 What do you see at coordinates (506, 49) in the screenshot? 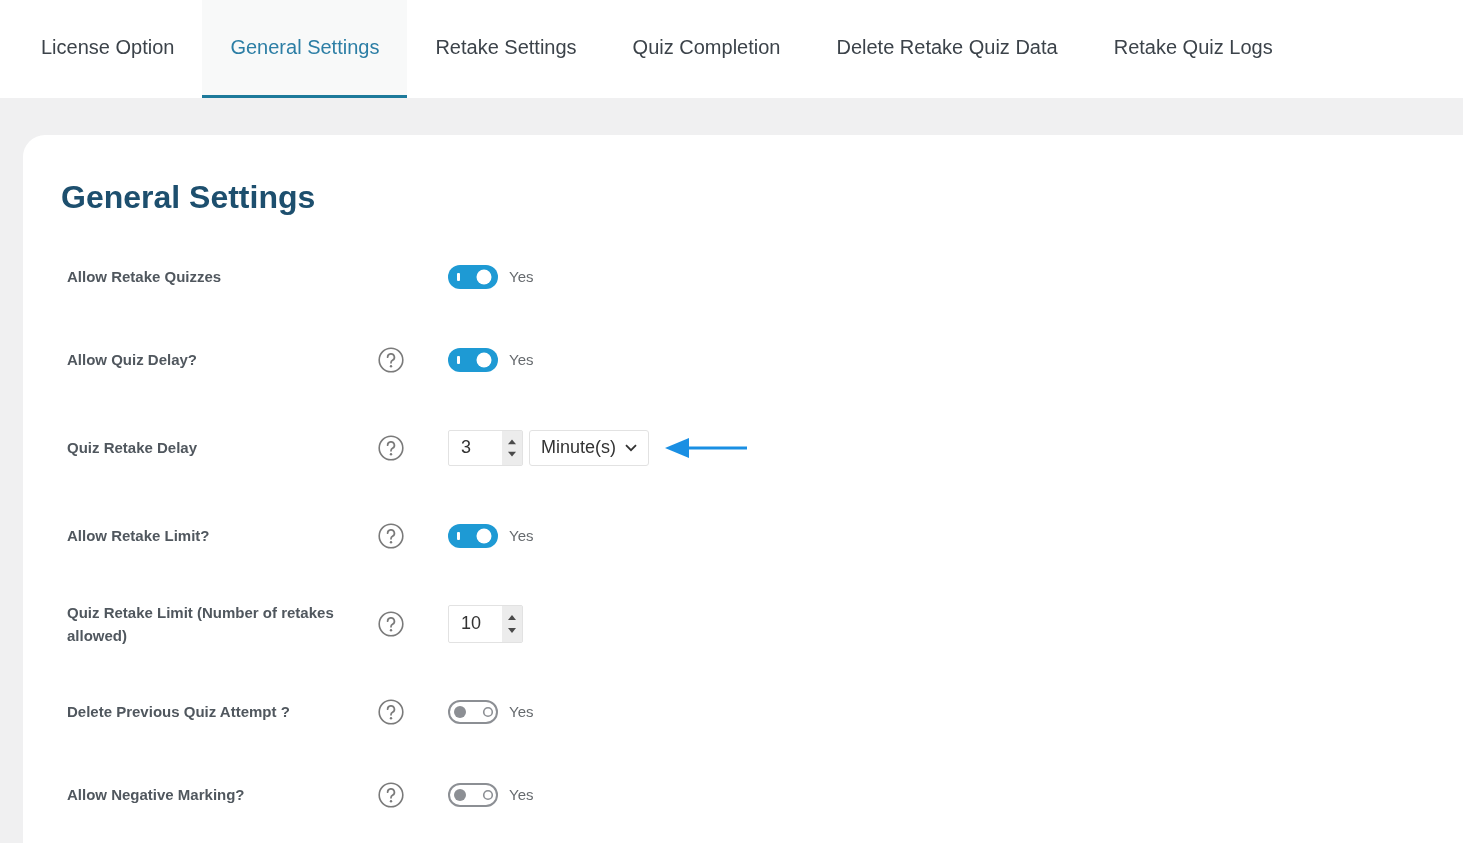
I see `tab: Retake Settings` at bounding box center [506, 49].